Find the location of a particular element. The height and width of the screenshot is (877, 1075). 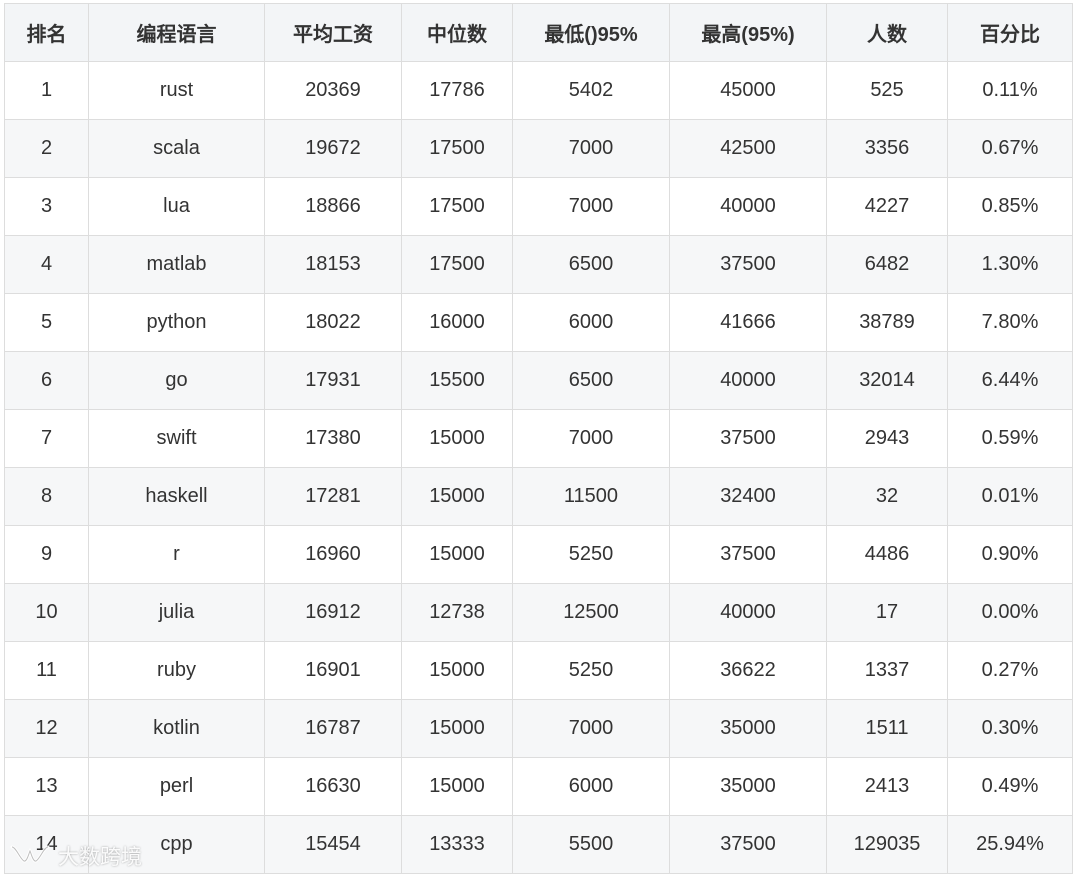

cell-min-95: 6500 is located at coordinates (591, 380).